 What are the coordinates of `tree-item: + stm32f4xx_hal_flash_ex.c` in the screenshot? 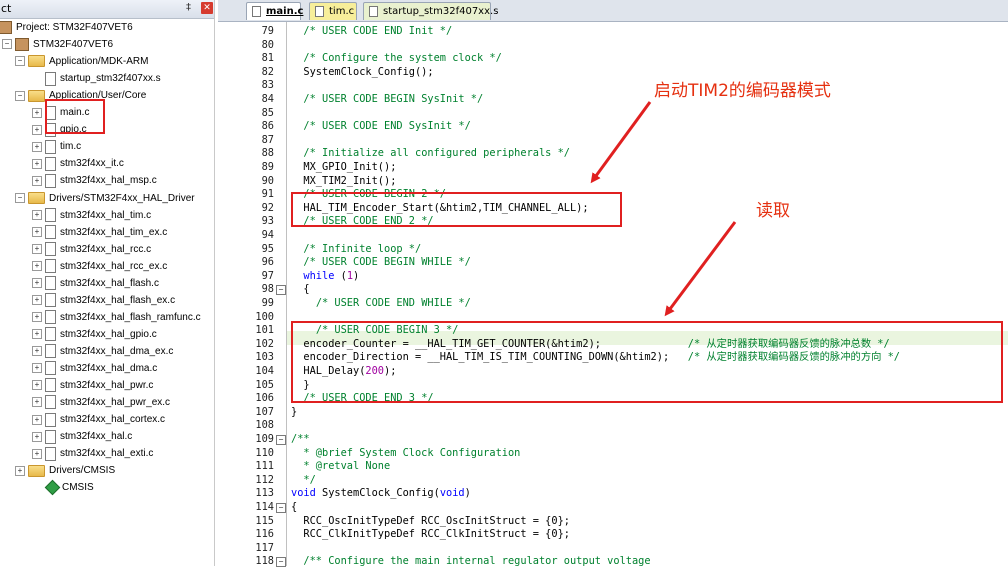 It's located at (103, 300).